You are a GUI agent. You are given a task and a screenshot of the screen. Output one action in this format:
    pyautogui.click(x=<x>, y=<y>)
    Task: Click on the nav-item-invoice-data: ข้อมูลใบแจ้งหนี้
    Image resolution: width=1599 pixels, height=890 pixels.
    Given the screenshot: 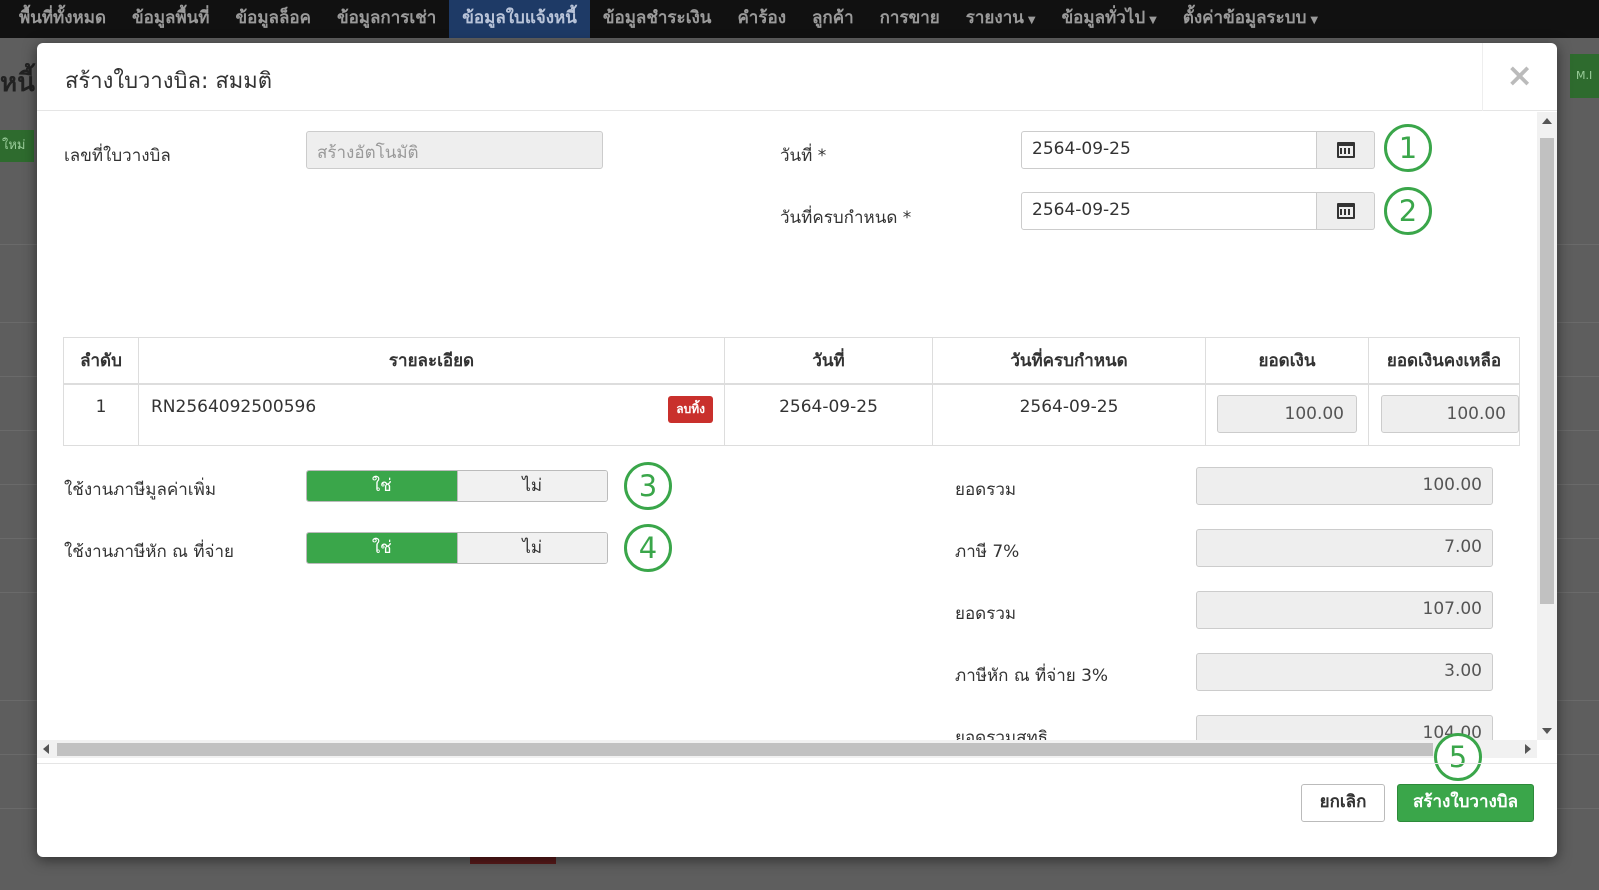 What is the action you would take?
    pyautogui.click(x=519, y=19)
    